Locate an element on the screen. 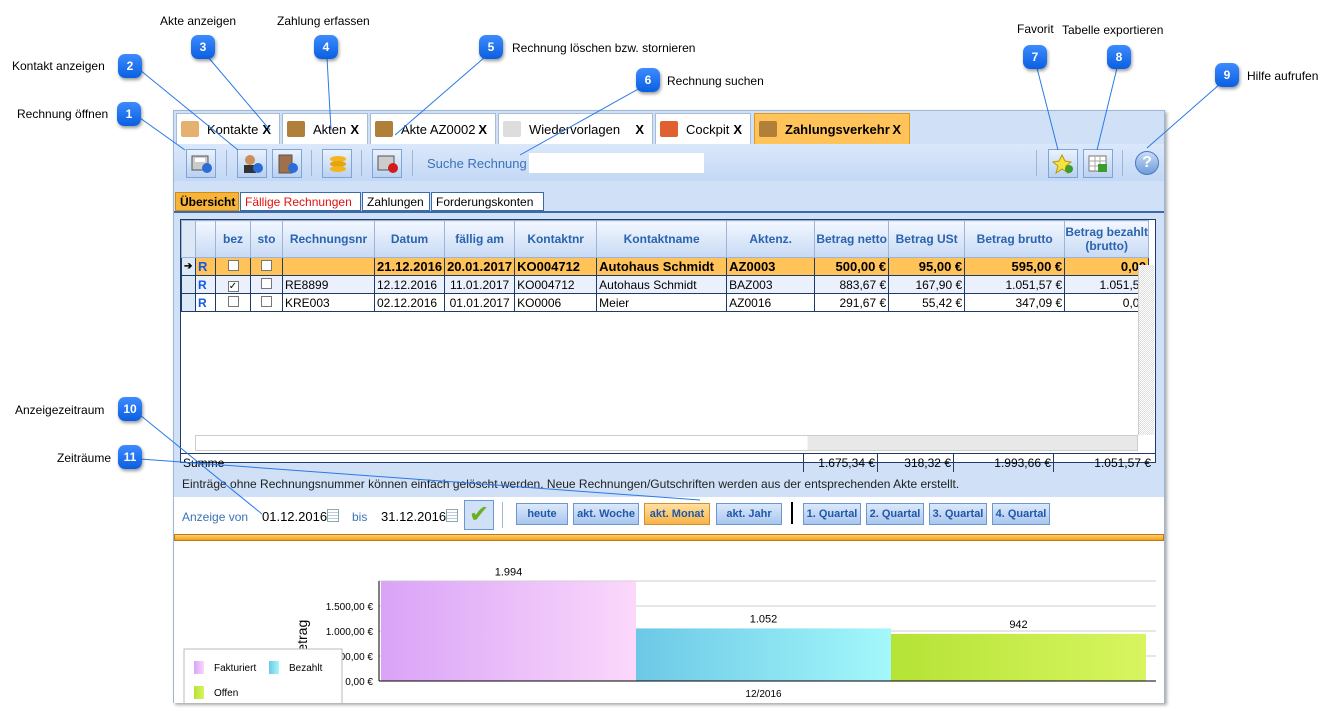 This screenshot has height=711, width=1341. callout-label: Favorit is located at coordinates (1035, 29).